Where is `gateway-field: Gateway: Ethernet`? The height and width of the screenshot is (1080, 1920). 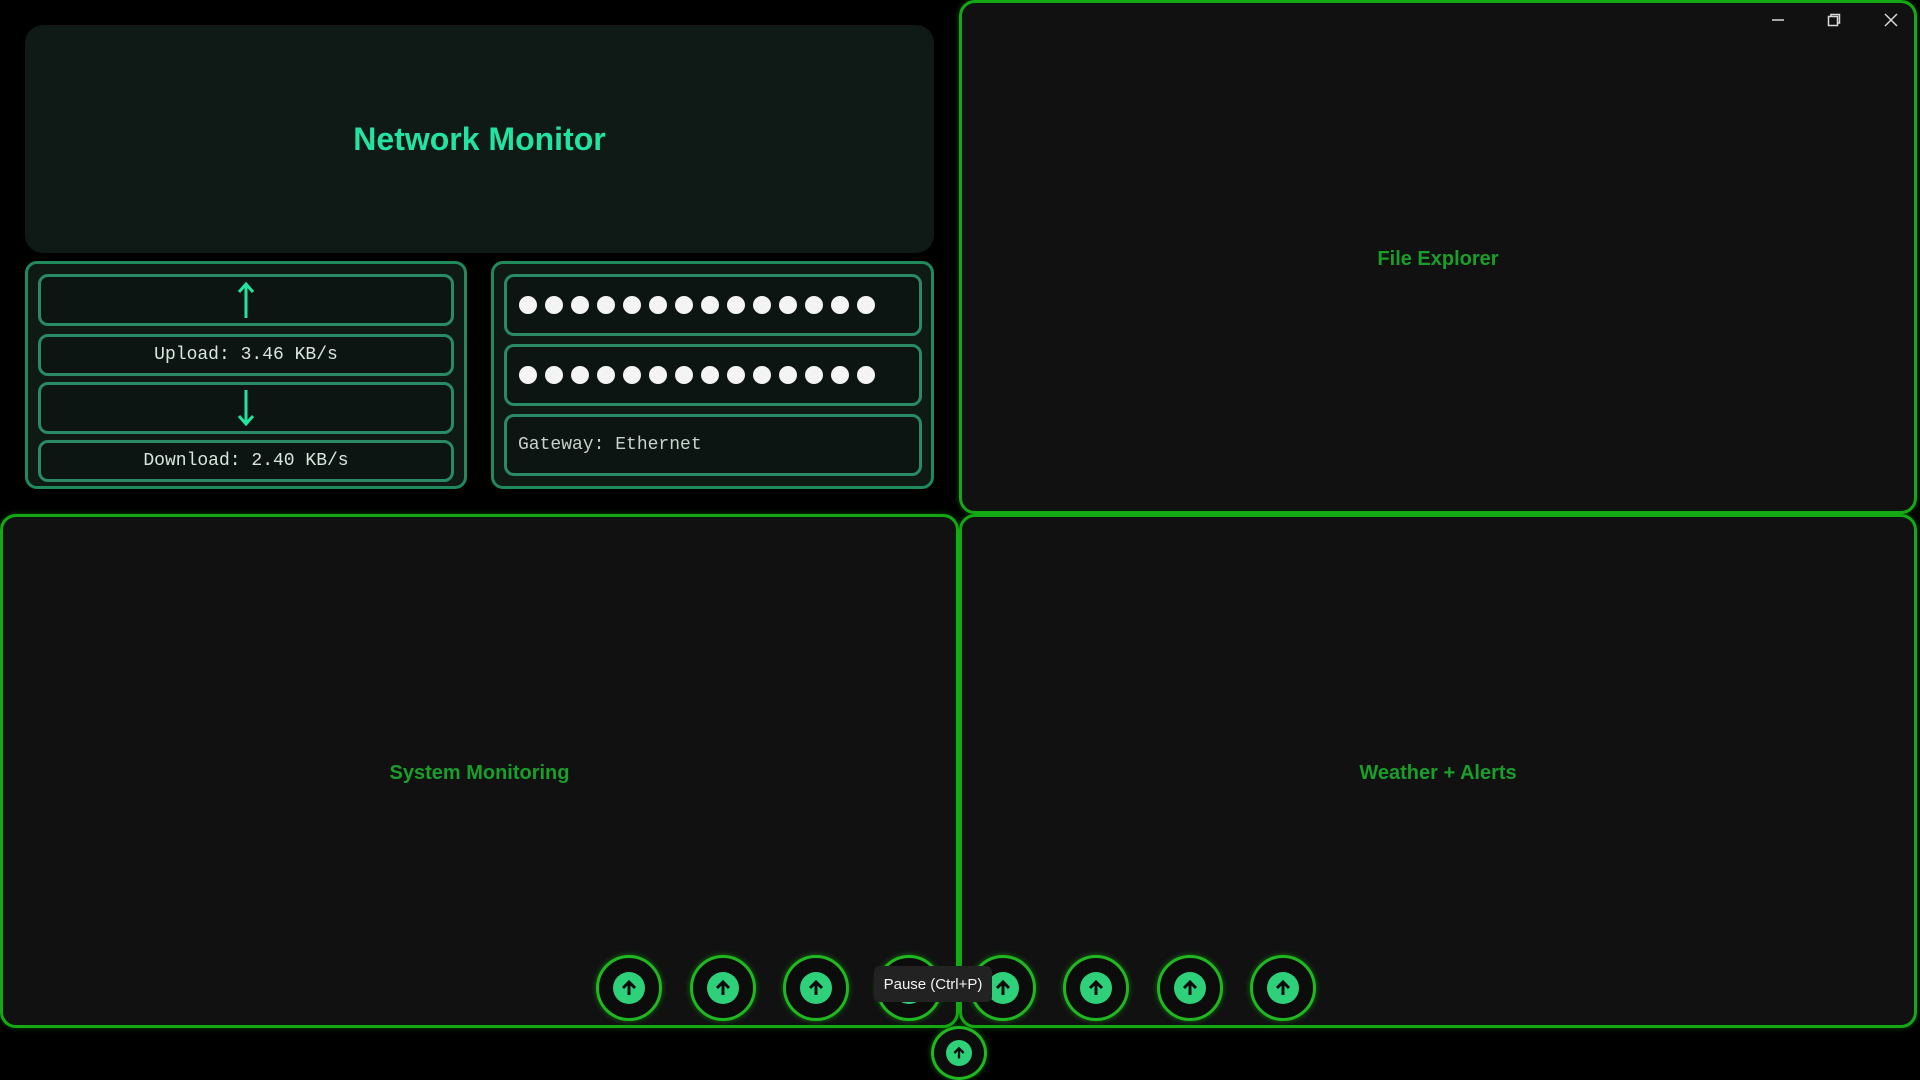
gateway-field: Gateway: Ethernet is located at coordinates (713, 445).